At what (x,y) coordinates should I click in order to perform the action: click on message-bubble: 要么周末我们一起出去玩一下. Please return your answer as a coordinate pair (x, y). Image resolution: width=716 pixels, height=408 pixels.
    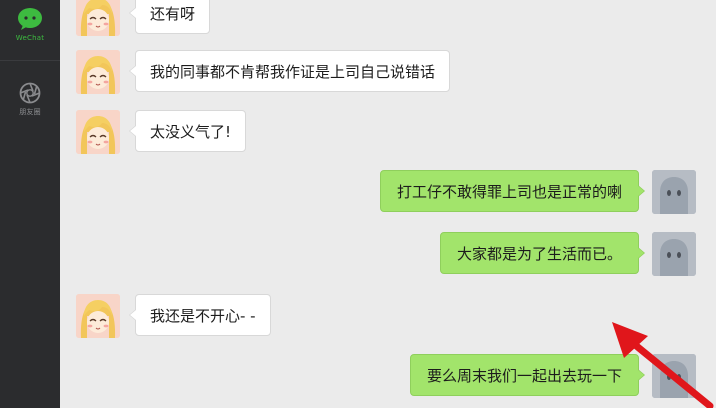
    Looking at the image, I should click on (527, 375).